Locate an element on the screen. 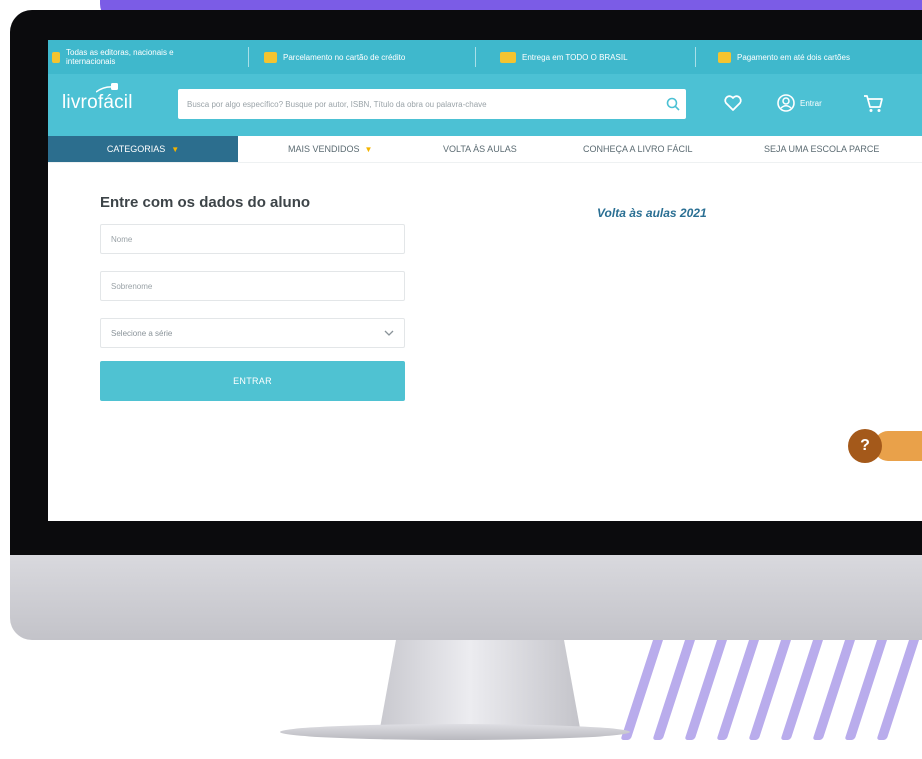 This screenshot has width=922, height=759. truck-icon is located at coordinates (508, 57).